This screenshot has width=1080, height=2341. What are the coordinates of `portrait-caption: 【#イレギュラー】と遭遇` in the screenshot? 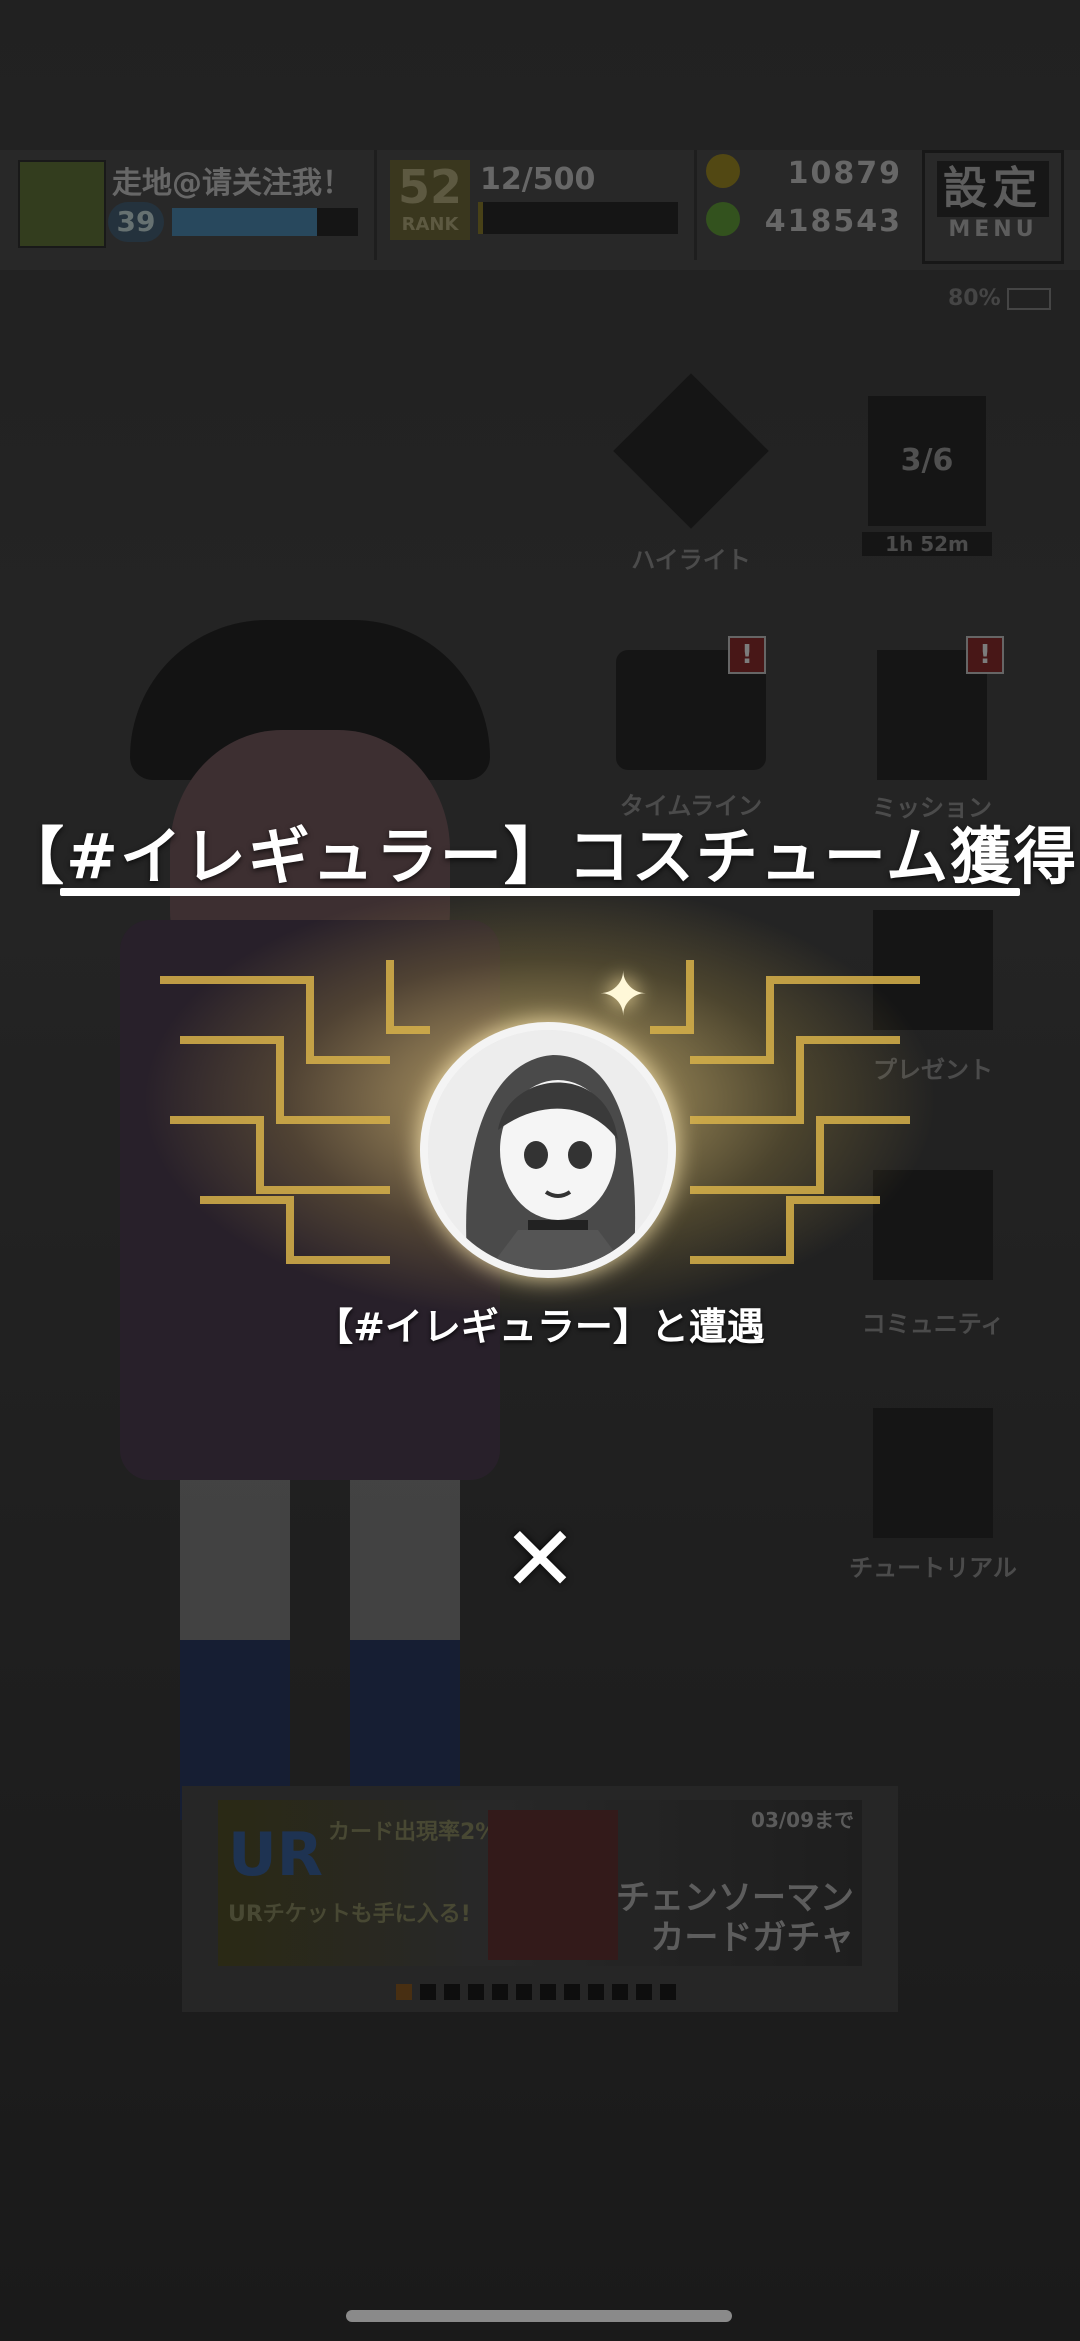 It's located at (540, 1327).